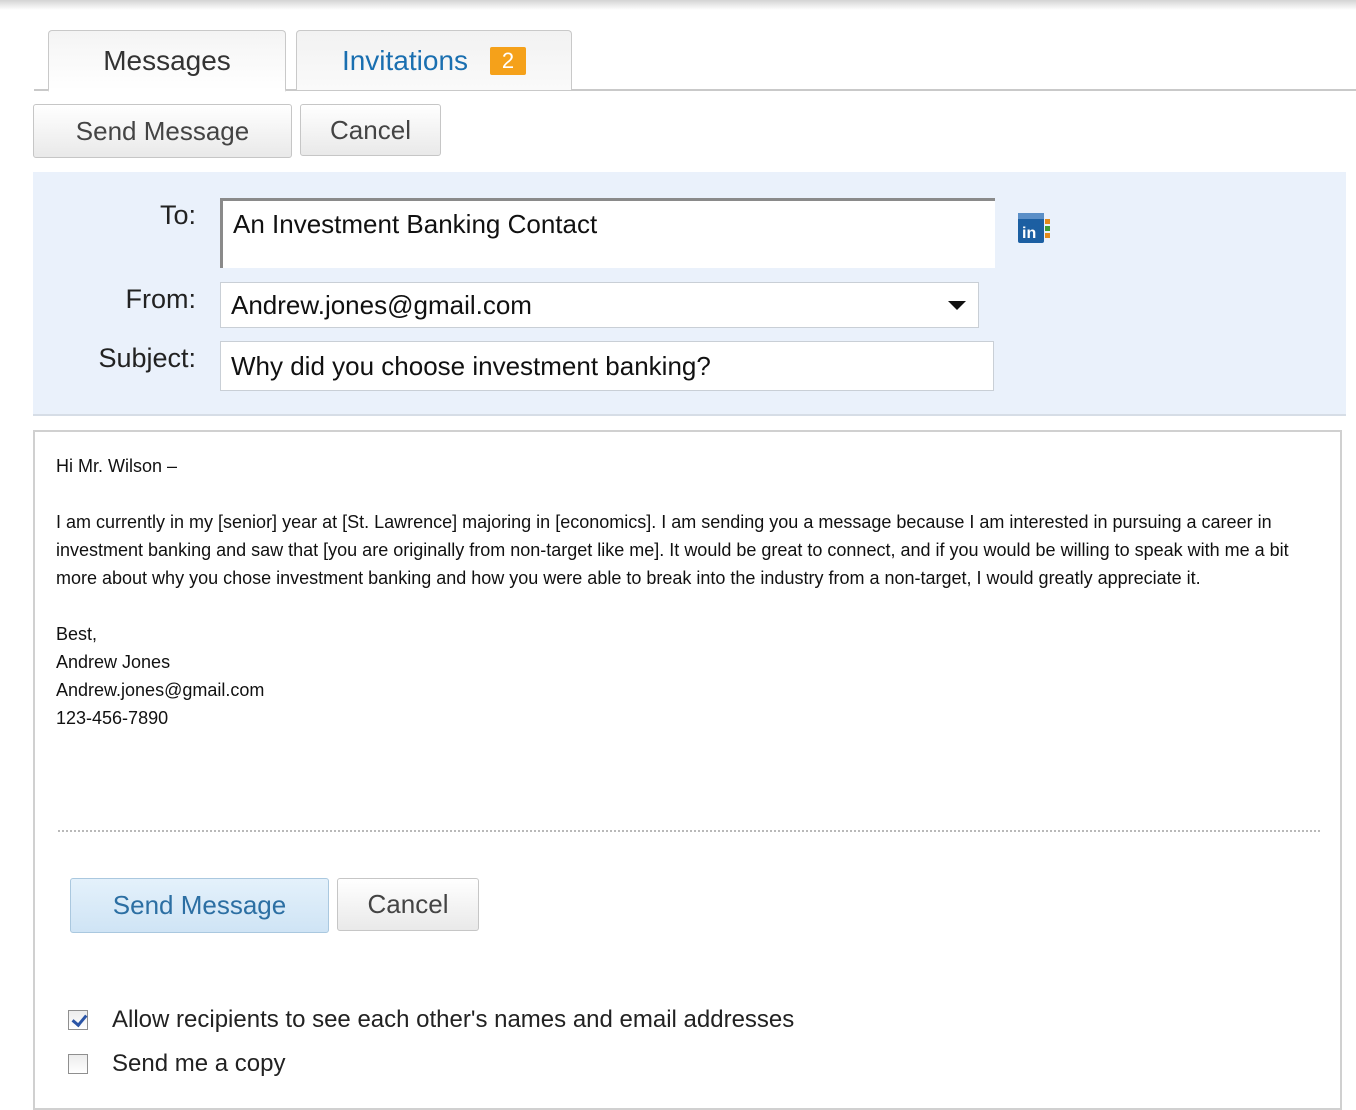 The height and width of the screenshot is (1110, 1356). Describe the element at coordinates (162, 131) in the screenshot. I see `send-message-button-top: Send Message` at that location.